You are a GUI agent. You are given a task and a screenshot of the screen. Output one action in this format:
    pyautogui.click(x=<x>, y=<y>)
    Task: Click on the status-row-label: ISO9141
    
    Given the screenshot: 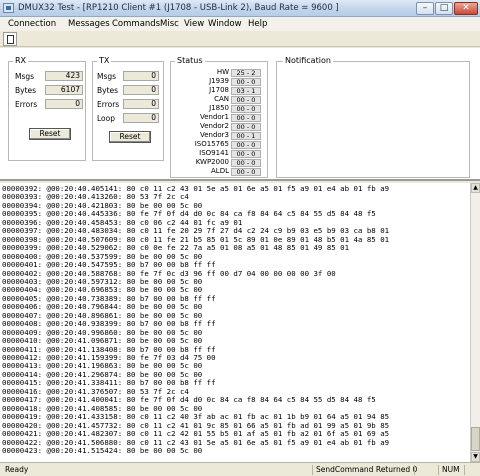 What is the action you would take?
    pyautogui.click(x=214, y=153)
    